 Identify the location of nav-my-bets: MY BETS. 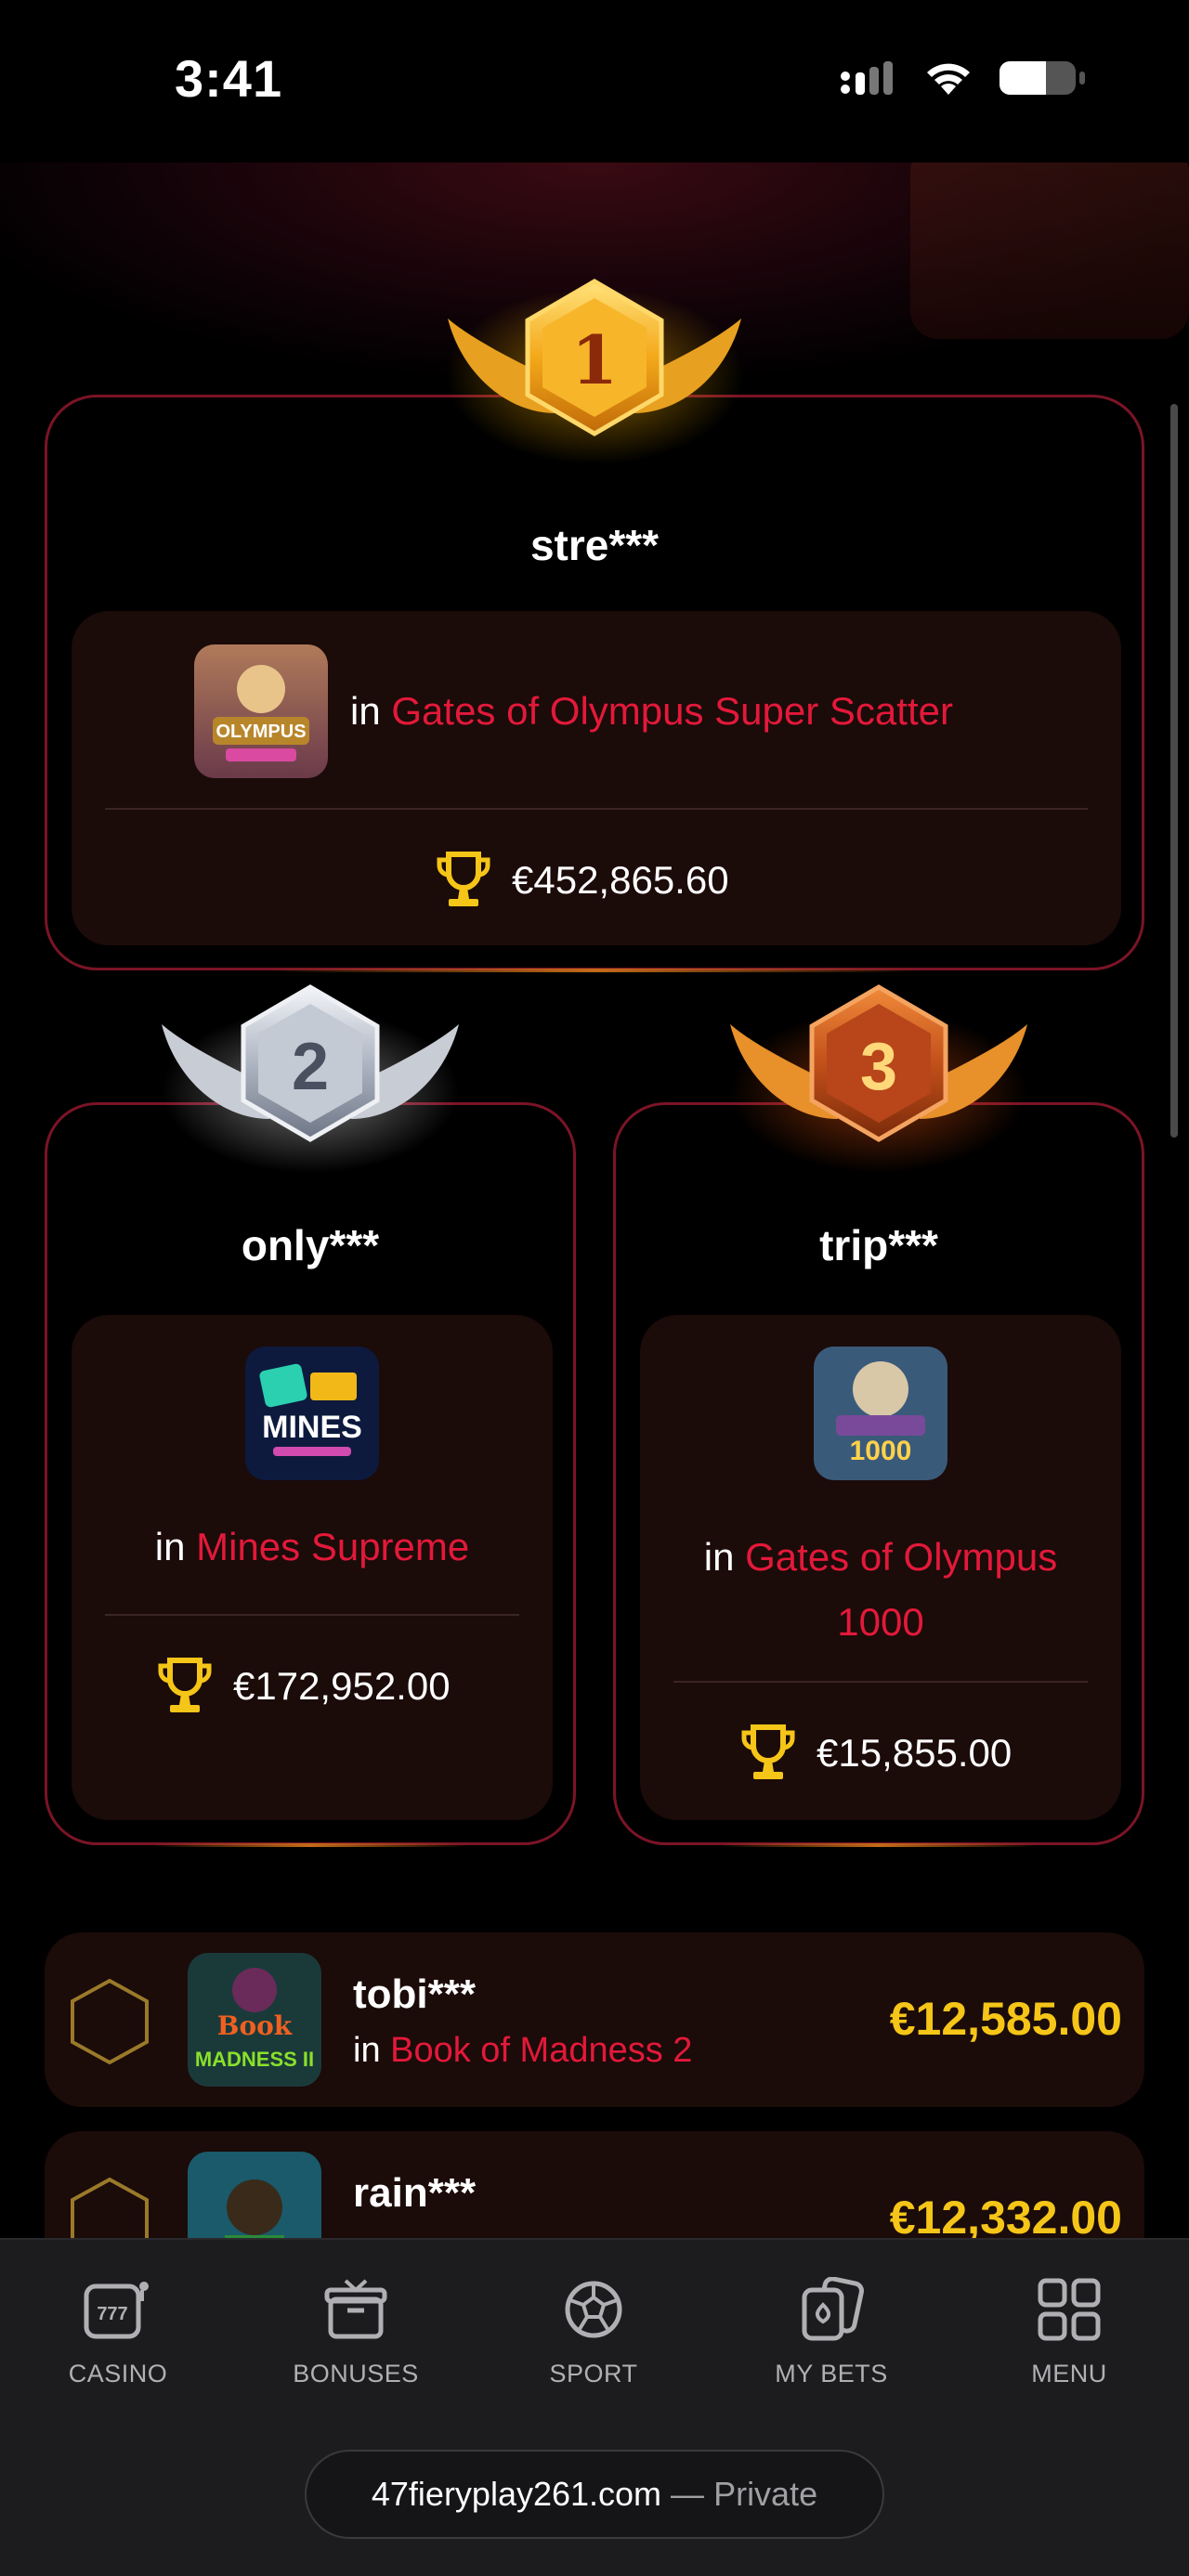
(831, 2332).